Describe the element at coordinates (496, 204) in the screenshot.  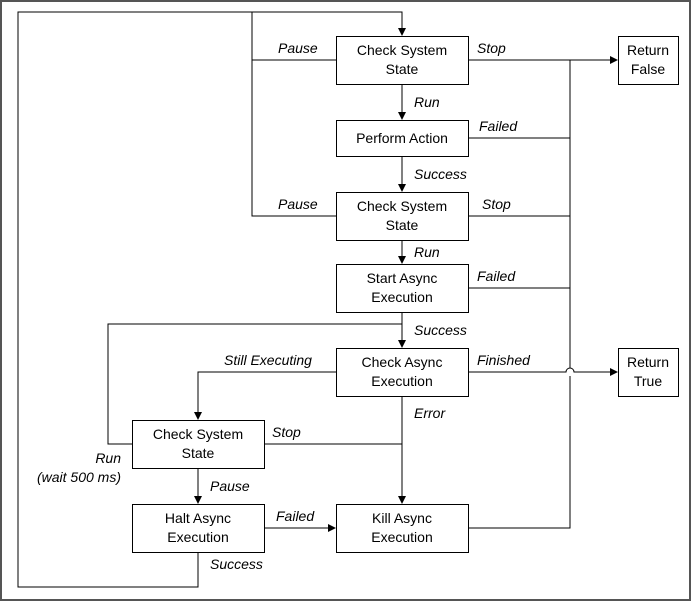
I see `edge-label-check2-stop: Stop` at that location.